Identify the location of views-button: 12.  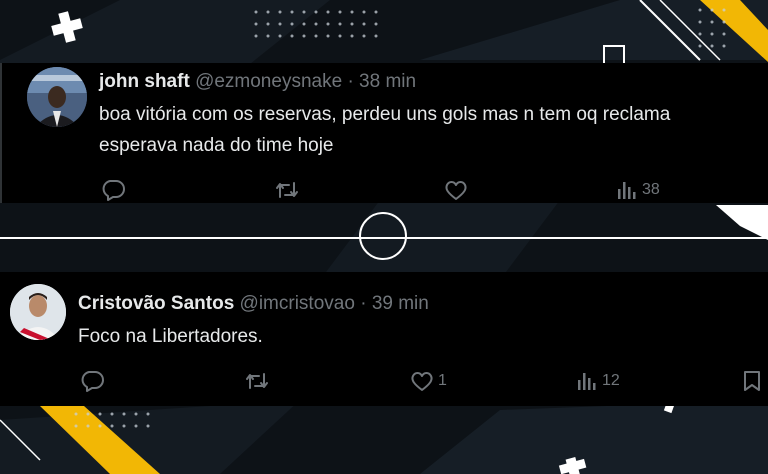
(598, 381).